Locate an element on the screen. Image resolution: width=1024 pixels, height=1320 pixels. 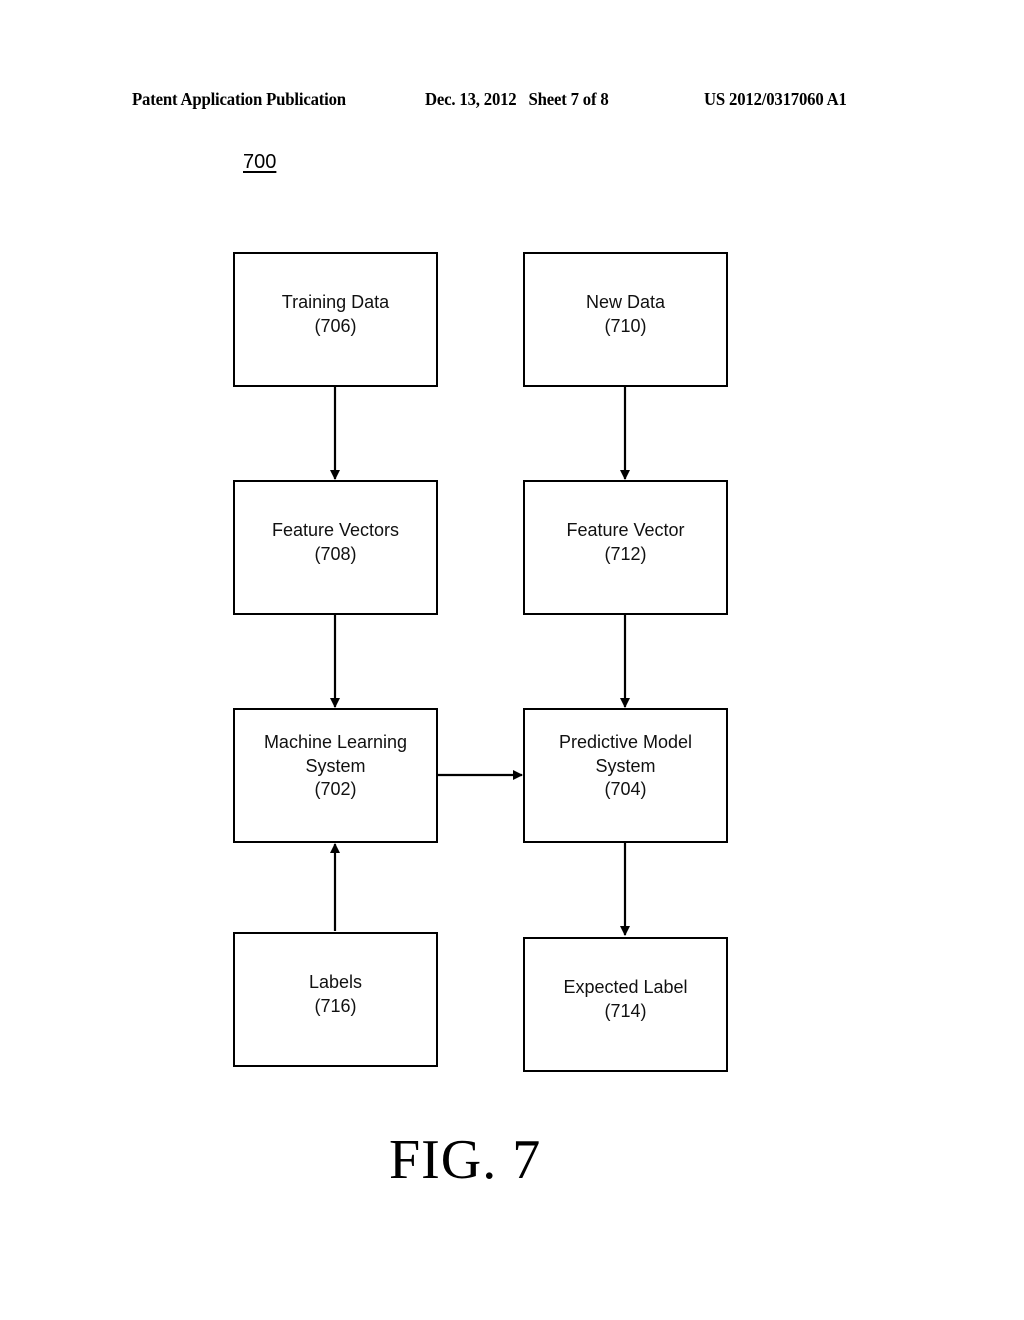
box-ref: (714) is located at coordinates (625, 1010).